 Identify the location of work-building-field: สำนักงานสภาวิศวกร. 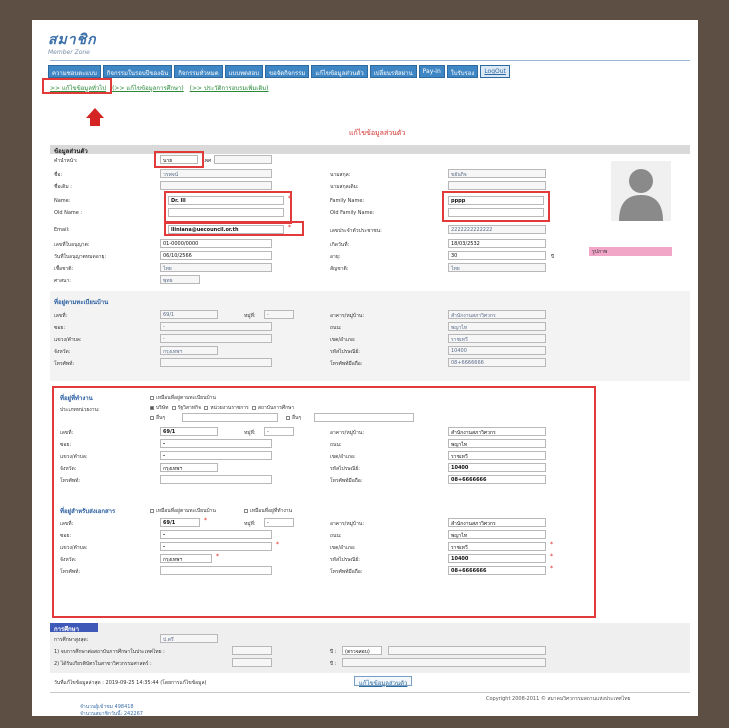
(497, 431).